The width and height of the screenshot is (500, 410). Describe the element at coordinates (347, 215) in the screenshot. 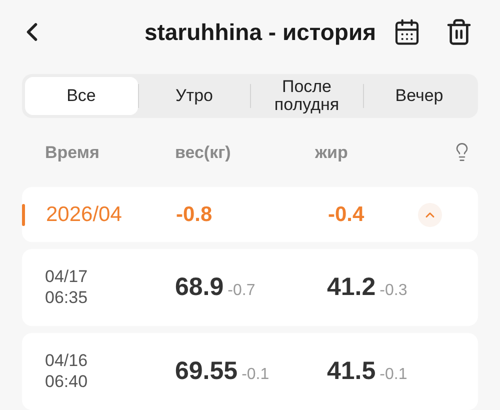

I see `fat-change: -0.4` at that location.